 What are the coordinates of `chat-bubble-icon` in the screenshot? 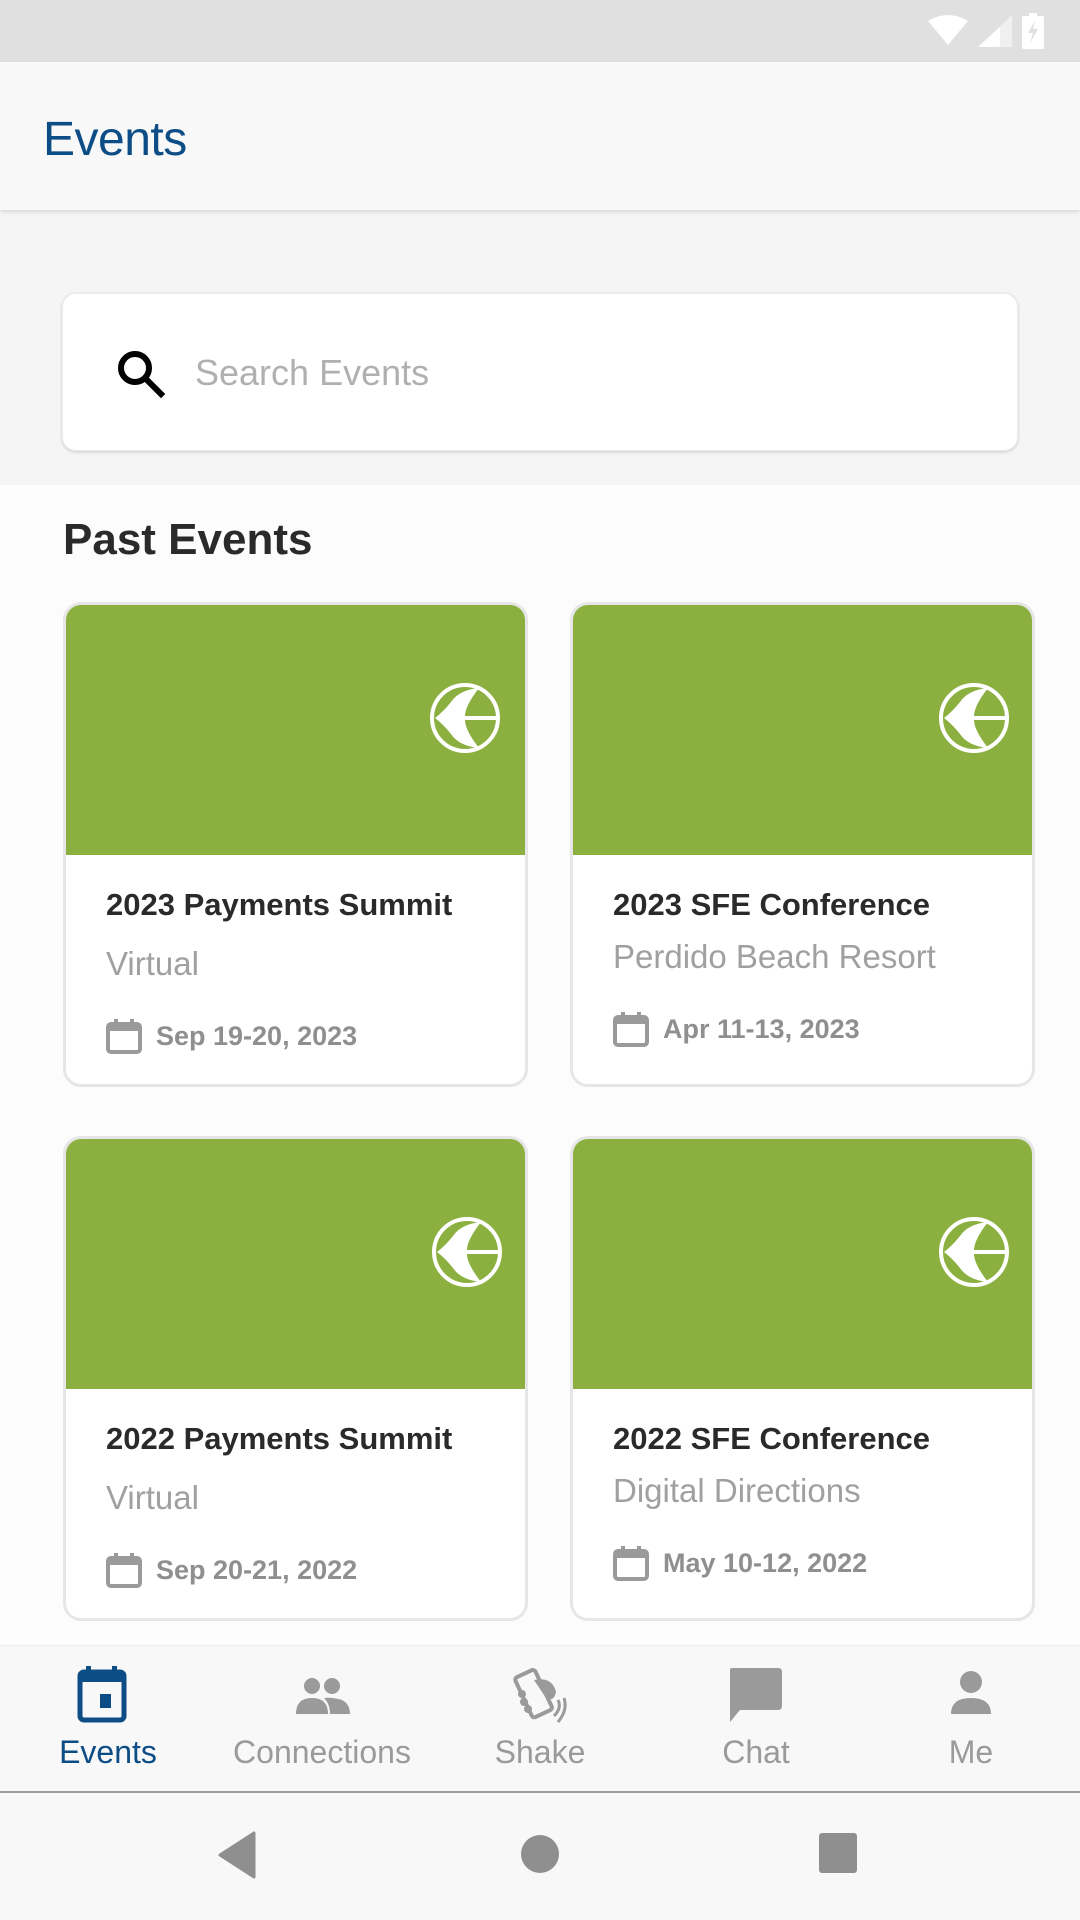 It's located at (756, 1695).